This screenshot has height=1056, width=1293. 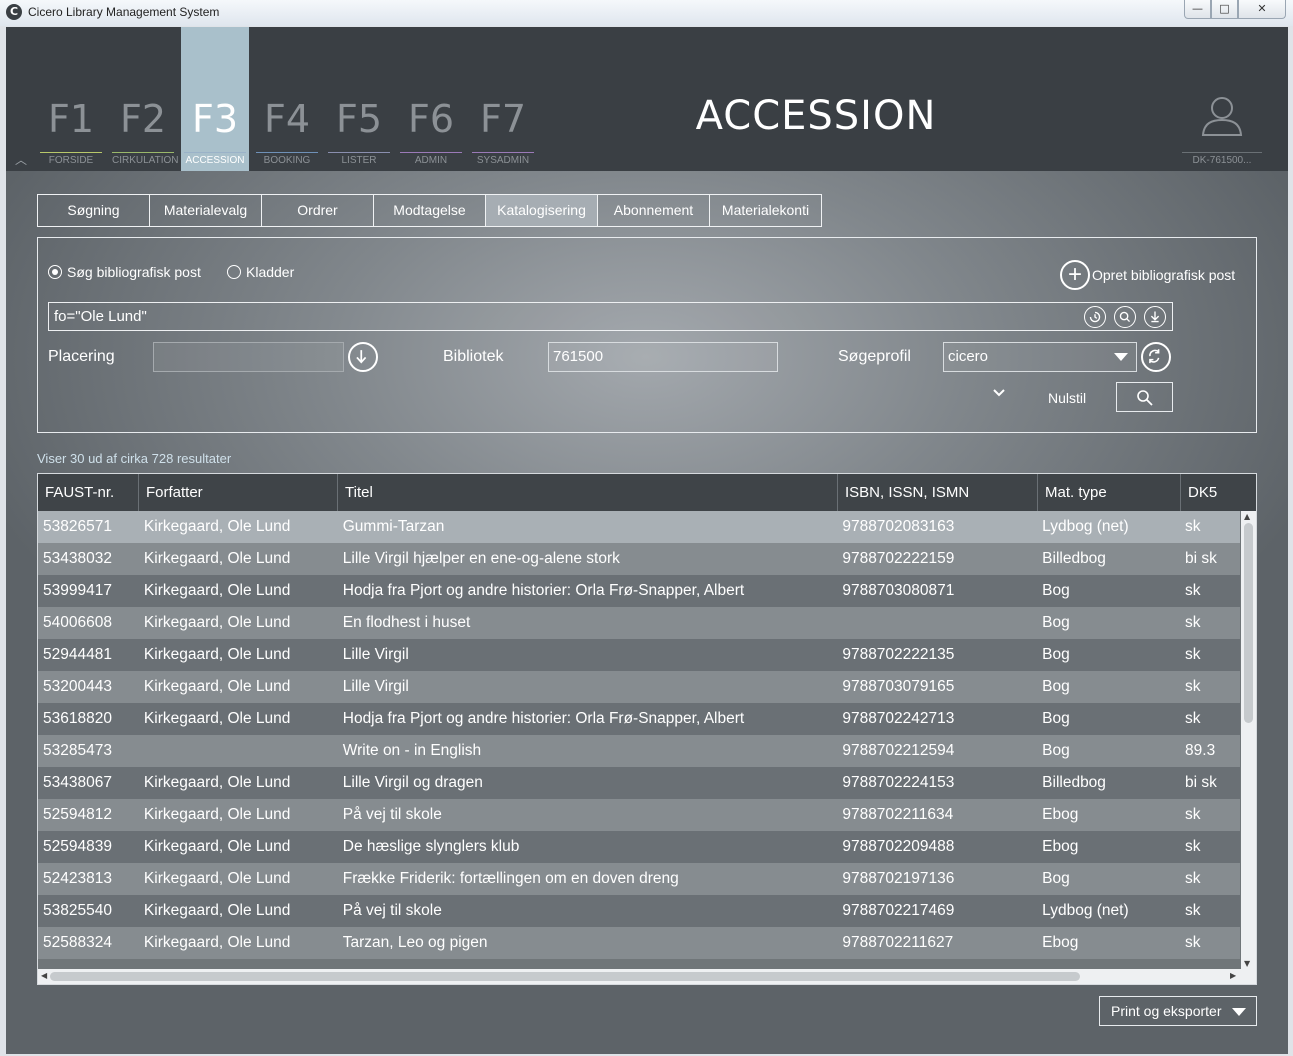 I want to click on tab-abonnement: Abonnement, so click(x=653, y=210).